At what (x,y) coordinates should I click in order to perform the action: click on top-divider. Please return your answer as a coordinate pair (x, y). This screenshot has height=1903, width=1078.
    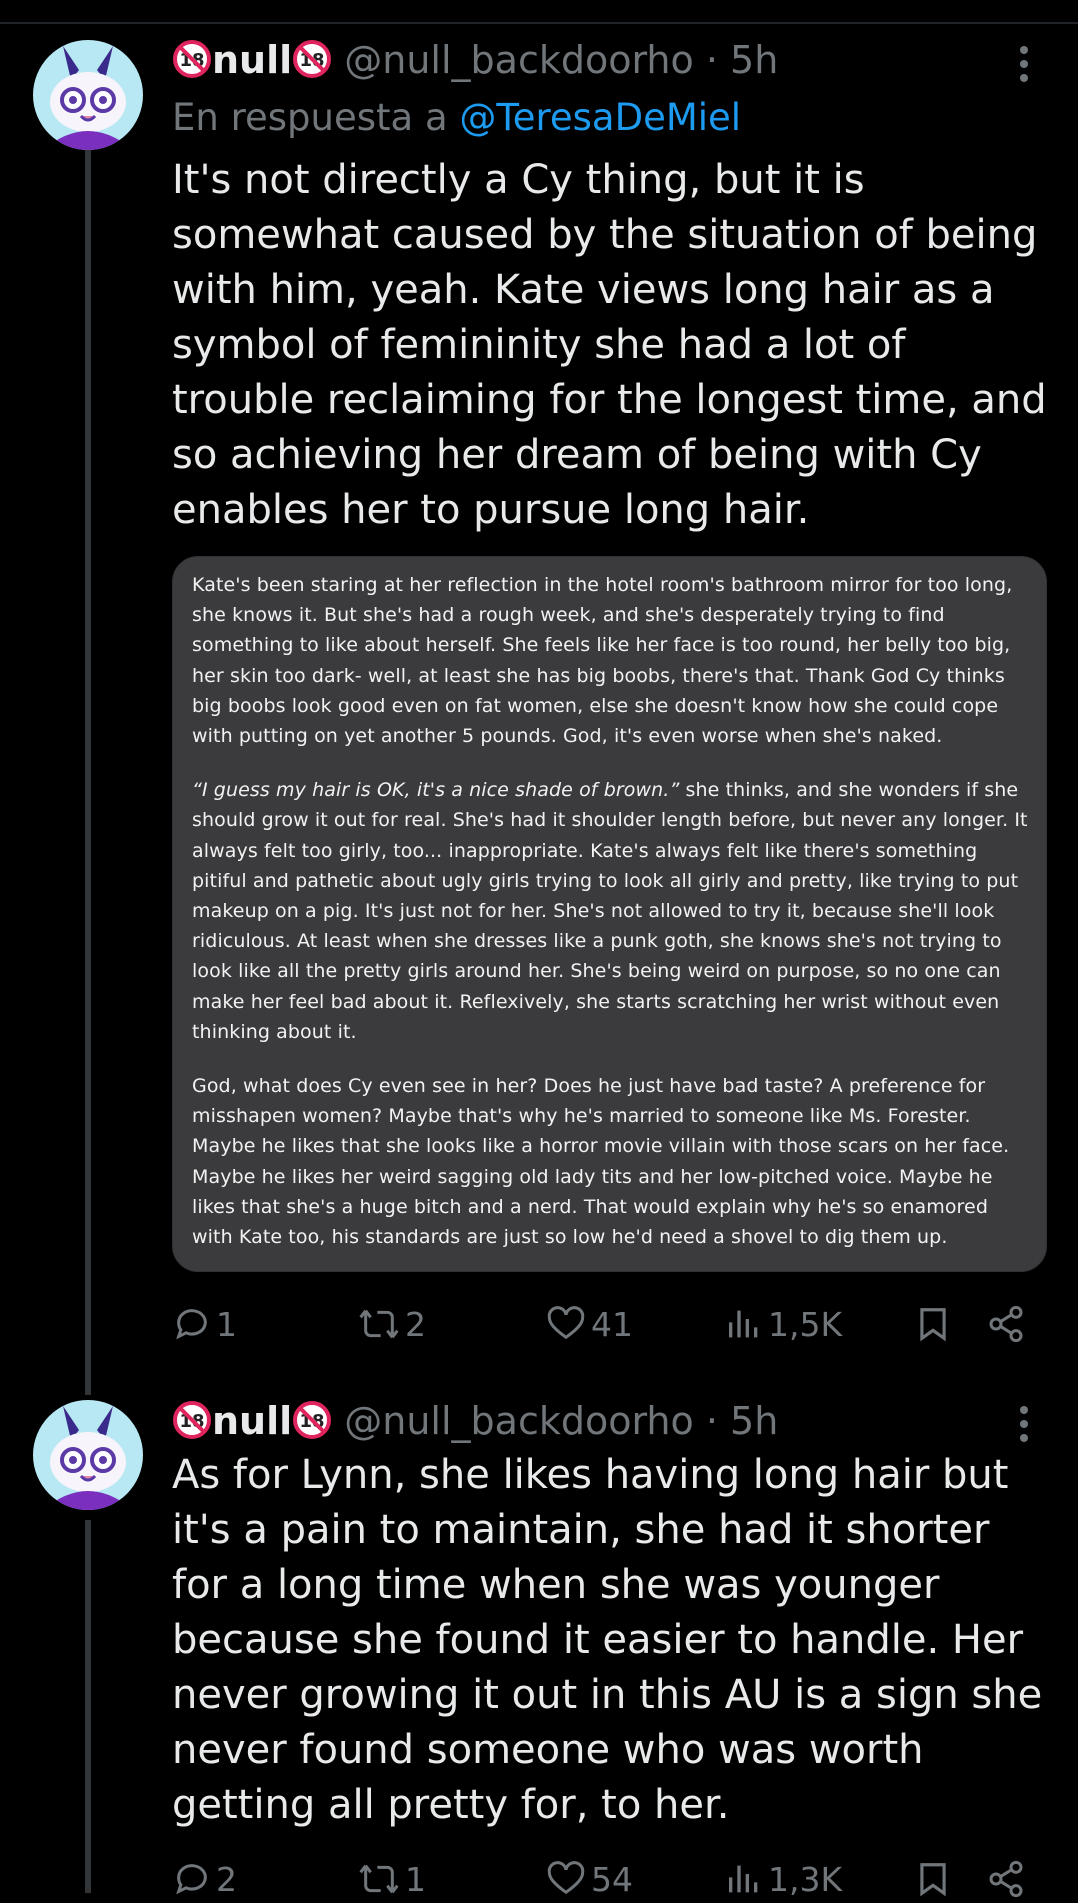
    Looking at the image, I should click on (539, 23).